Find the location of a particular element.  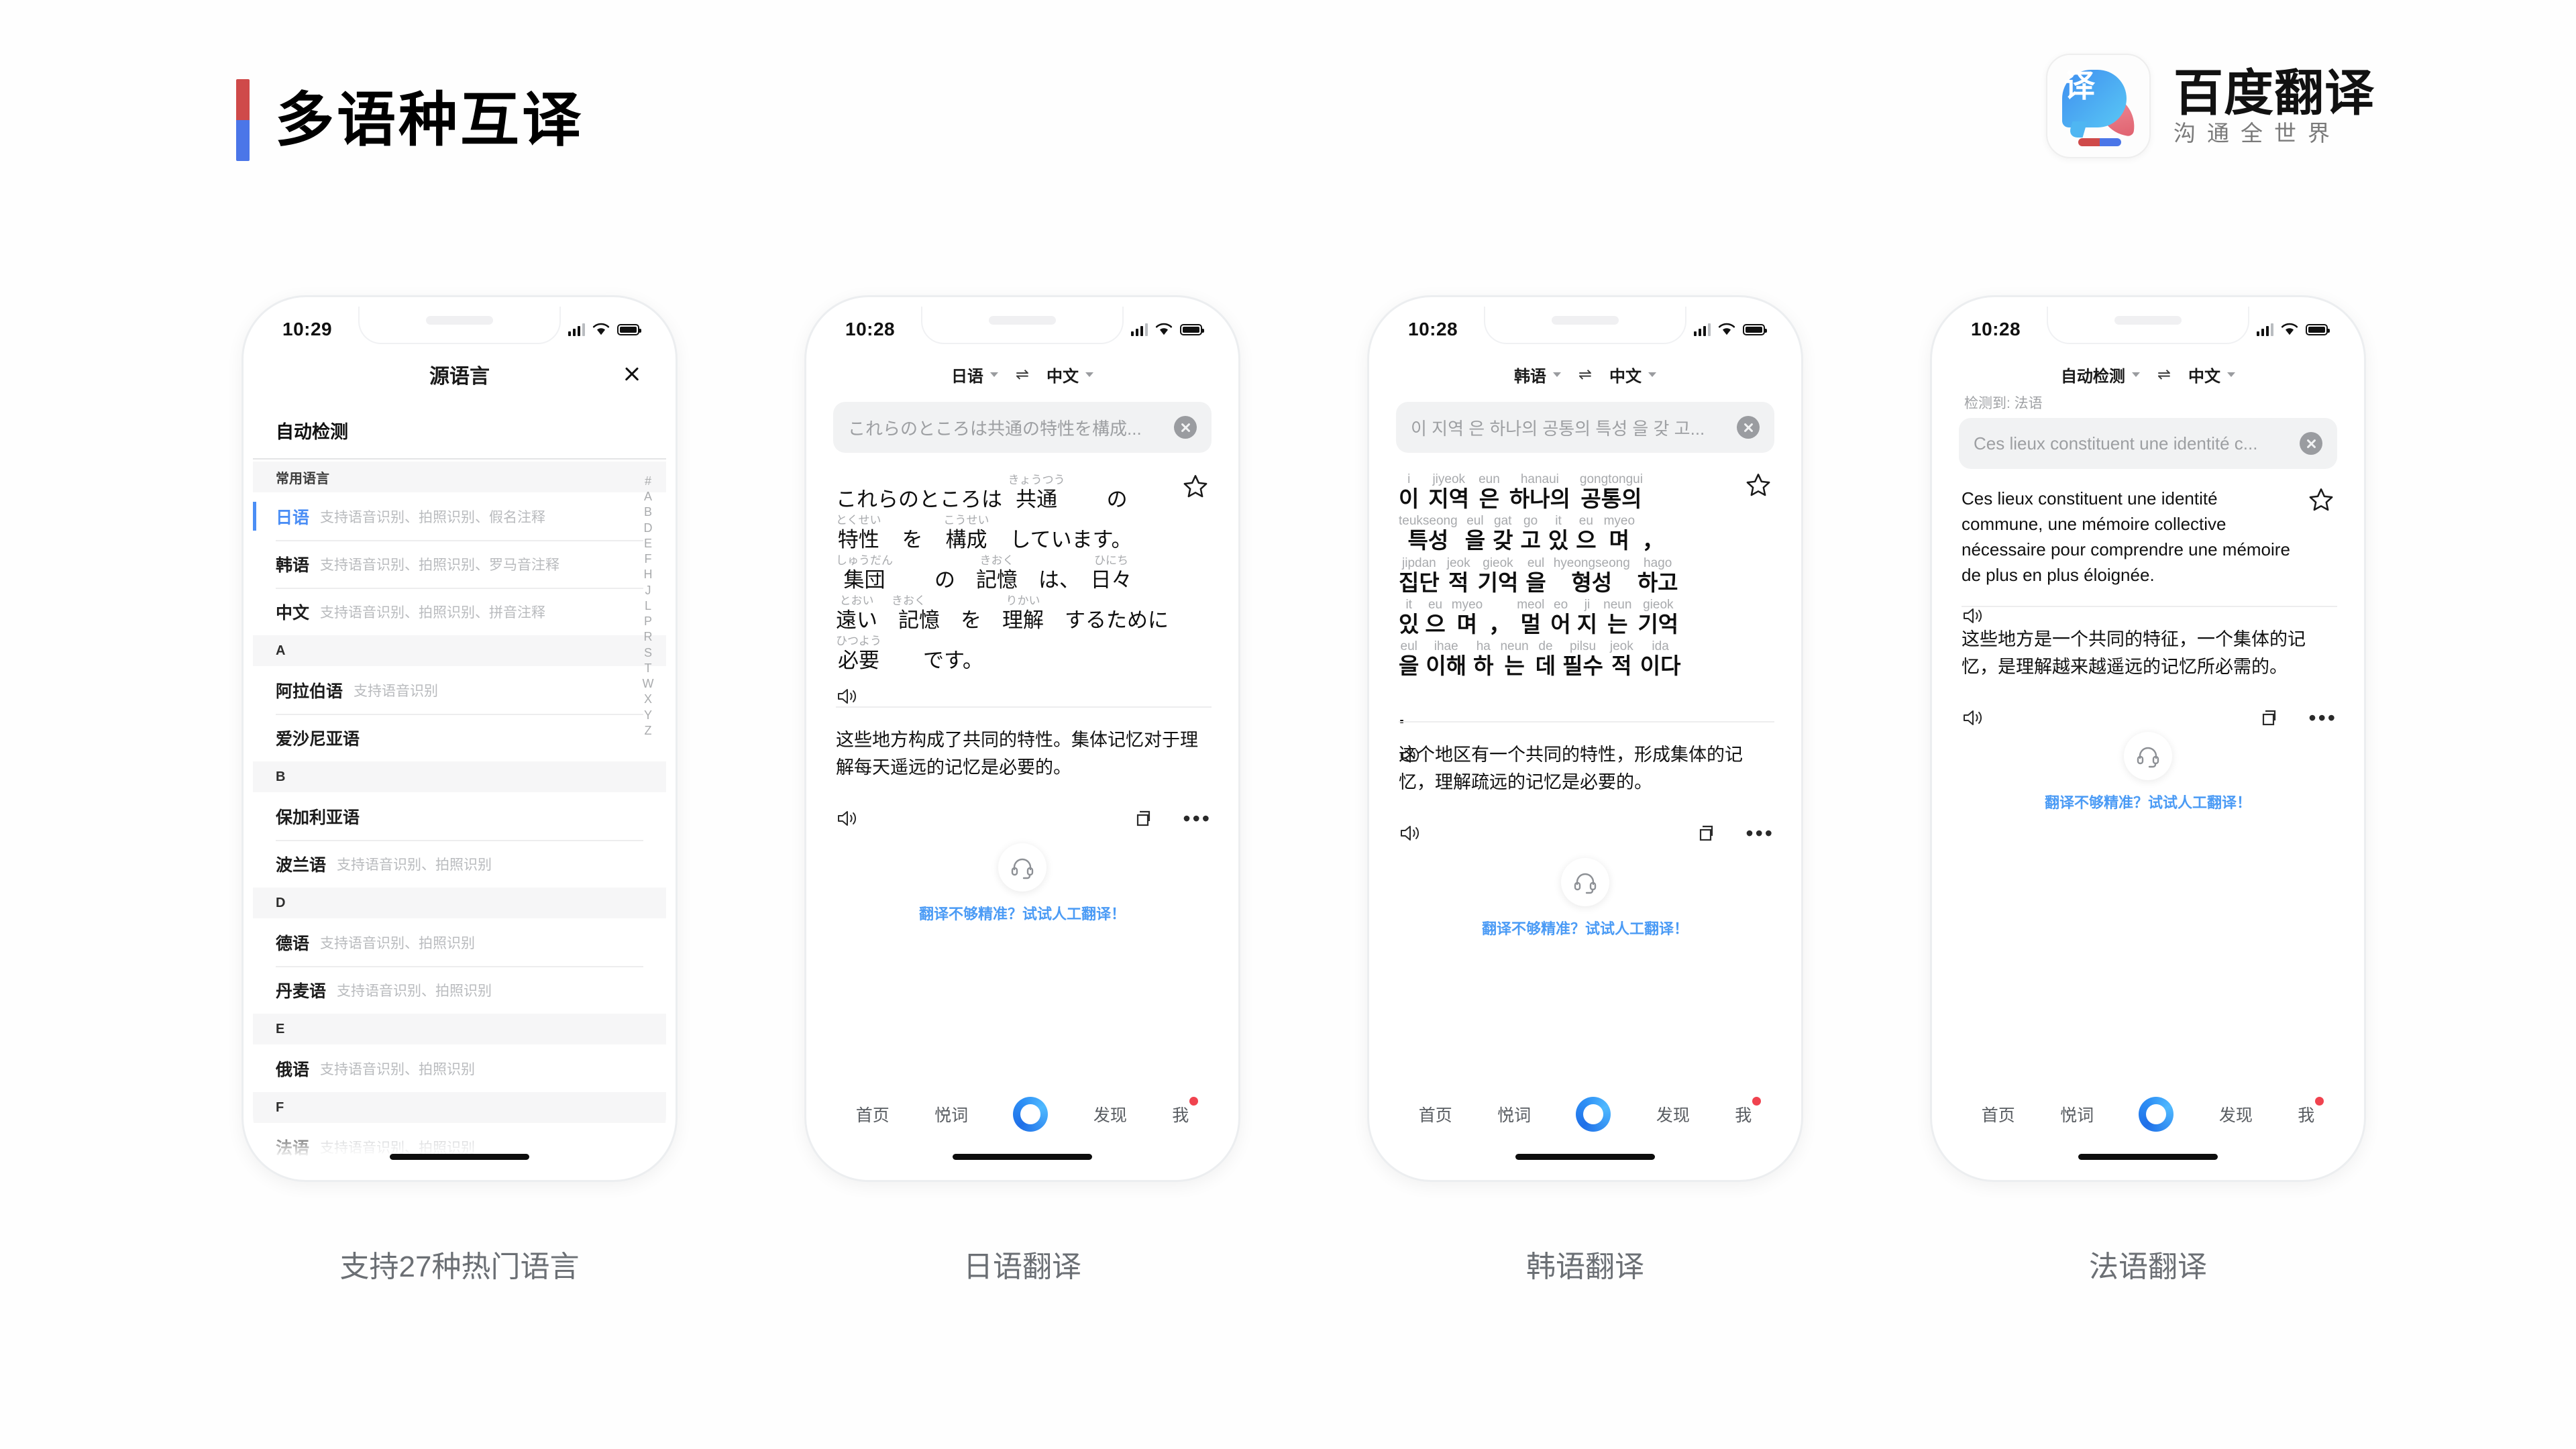

list-item: 韩语 支持语音识别、拍照识别、罗马音注释 is located at coordinates (459, 564).